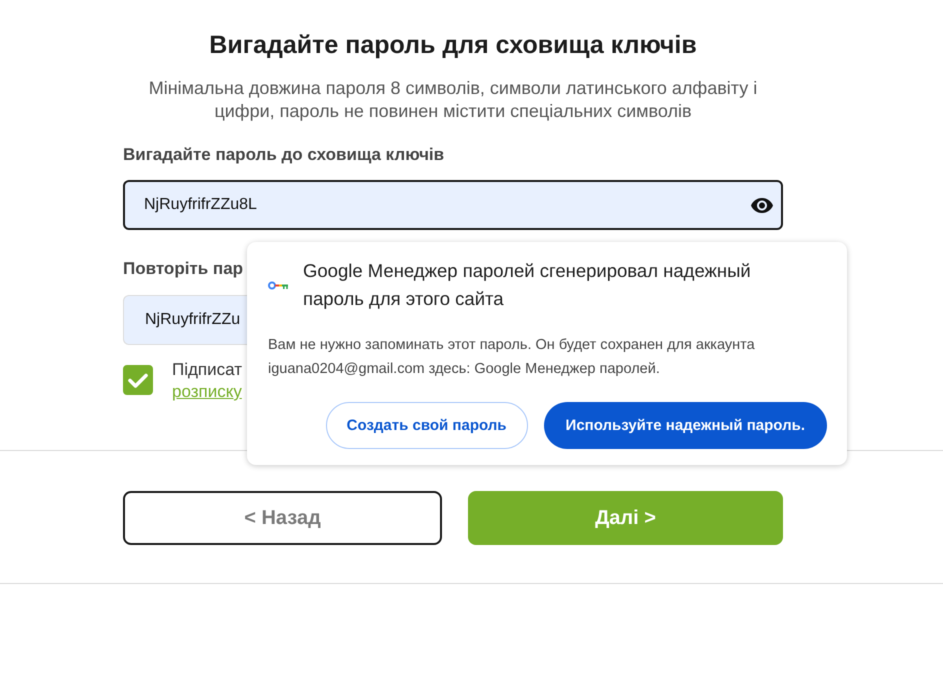 This screenshot has height=696, width=943. I want to click on field-label: Вигадайте пароль до сховища ключів, so click(283, 155).